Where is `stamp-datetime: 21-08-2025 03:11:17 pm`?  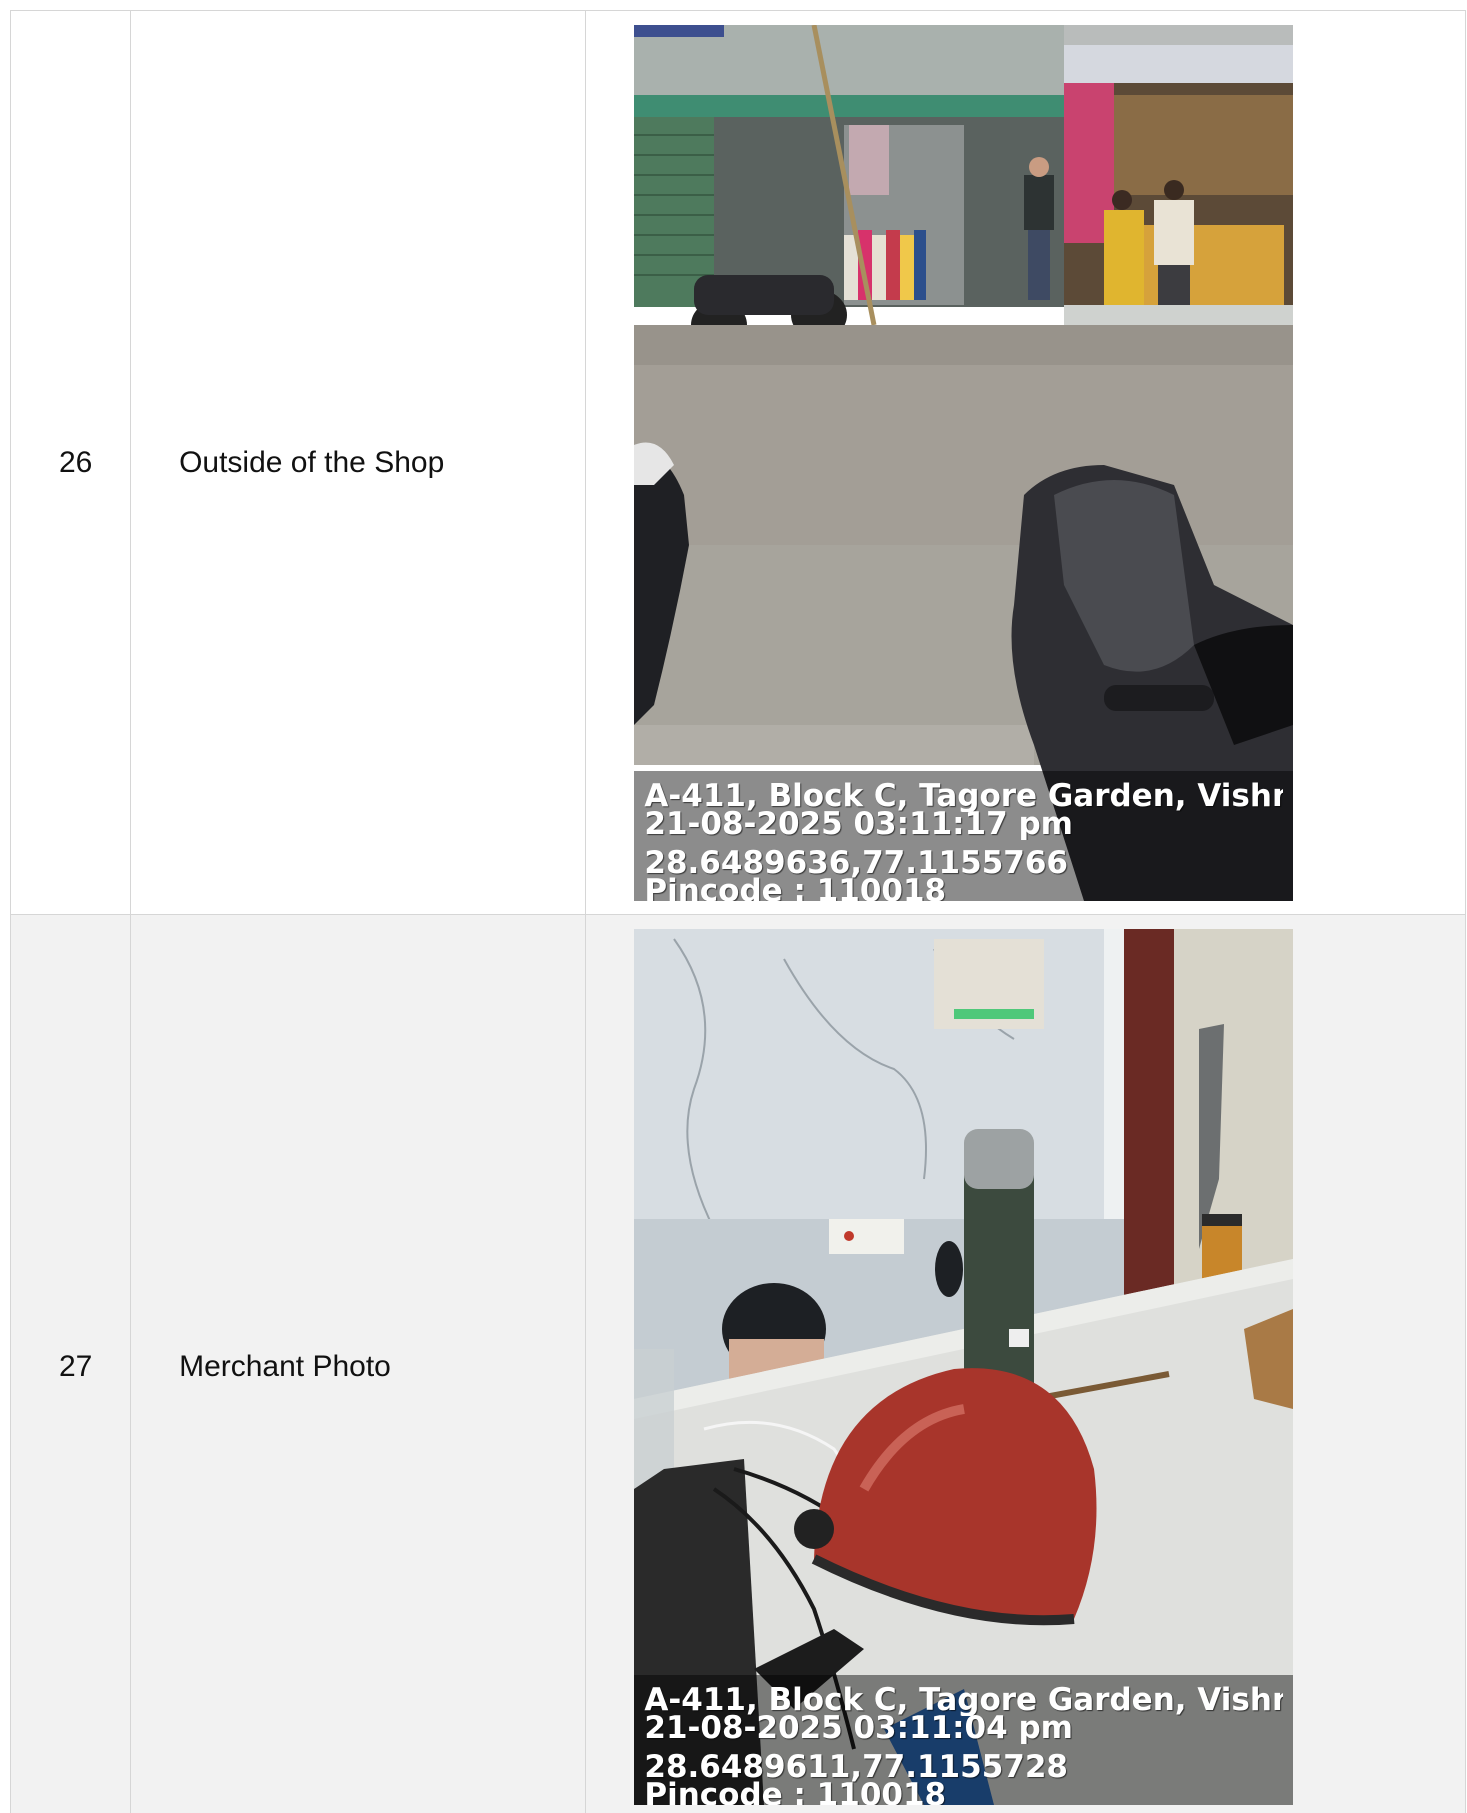
stamp-datetime: 21-08-2025 03:11:17 pm is located at coordinates (858, 824).